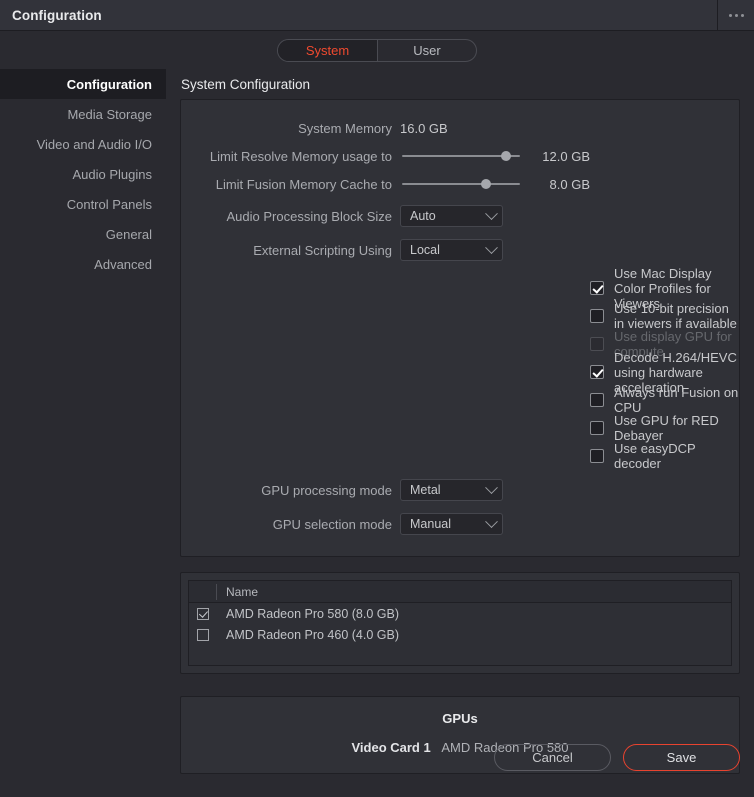 The height and width of the screenshot is (797, 754). I want to click on sidebar-item-configuration: Configuration, so click(83, 84).